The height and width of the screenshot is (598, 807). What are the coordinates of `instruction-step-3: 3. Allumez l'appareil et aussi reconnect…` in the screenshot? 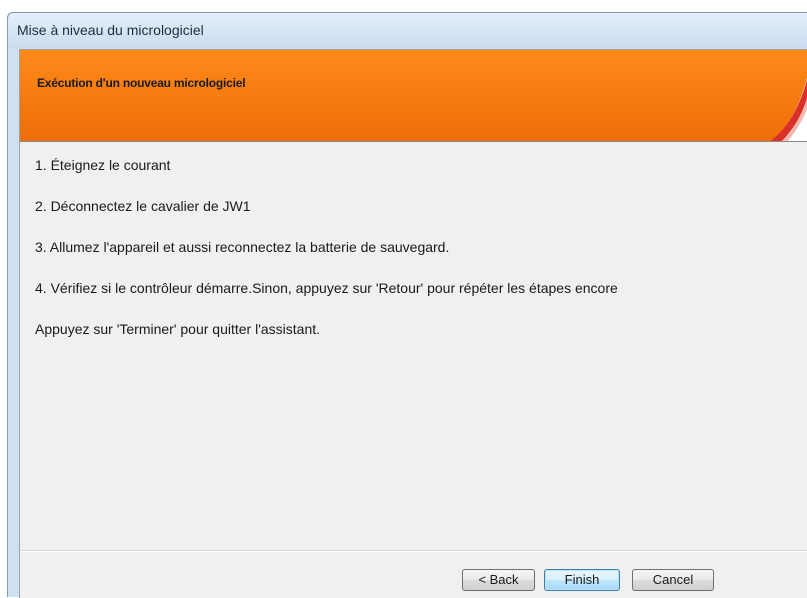 It's located at (242, 247).